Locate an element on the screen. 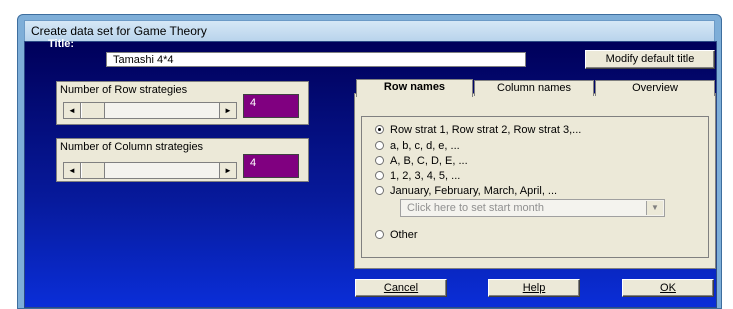  tab-column-names: Column names is located at coordinates (534, 88).